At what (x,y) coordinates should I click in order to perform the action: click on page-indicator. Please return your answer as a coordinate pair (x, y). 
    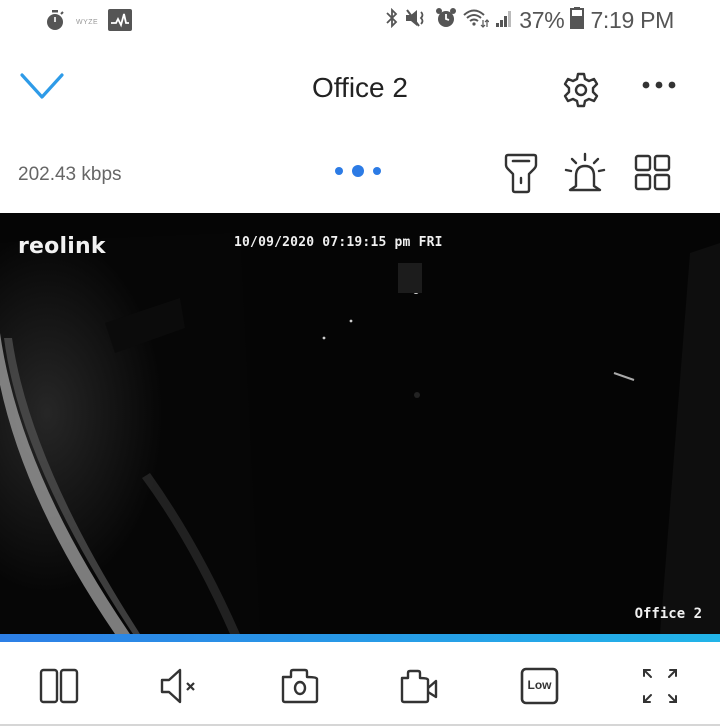
    Looking at the image, I should click on (358, 171).